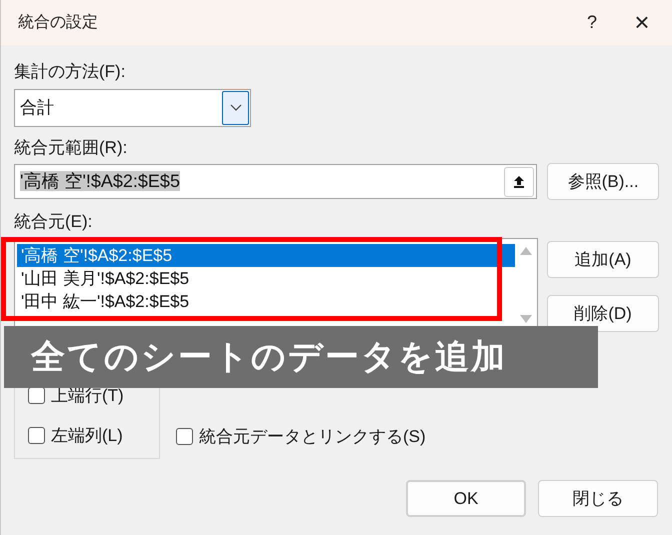  Describe the element at coordinates (37, 108) in the screenshot. I see `dropdown-value: 合計` at that location.